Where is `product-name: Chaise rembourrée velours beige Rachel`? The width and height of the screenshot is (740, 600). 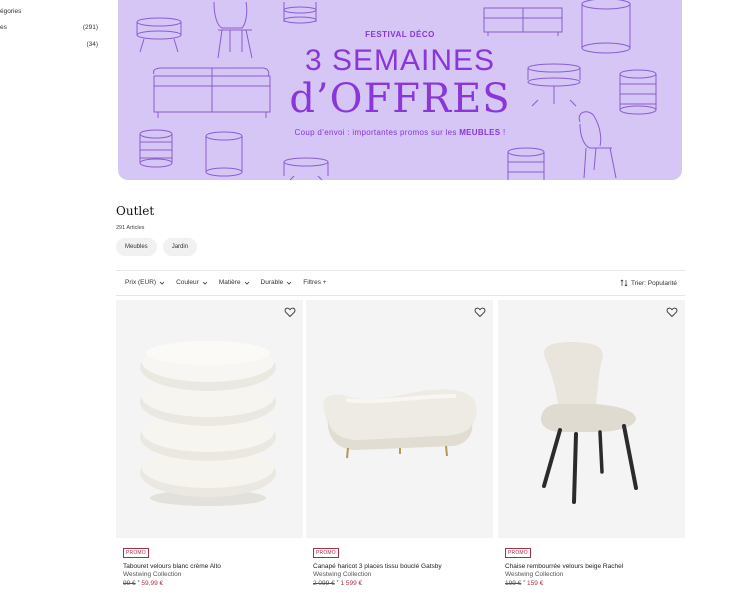
product-name: Chaise rembourrée velours beige Rachel is located at coordinates (564, 566).